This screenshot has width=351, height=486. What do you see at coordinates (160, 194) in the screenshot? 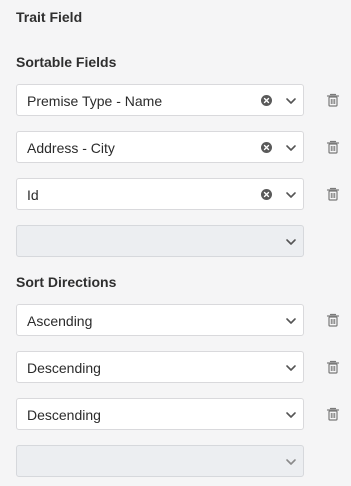
I see `sortable-field-select: Id` at bounding box center [160, 194].